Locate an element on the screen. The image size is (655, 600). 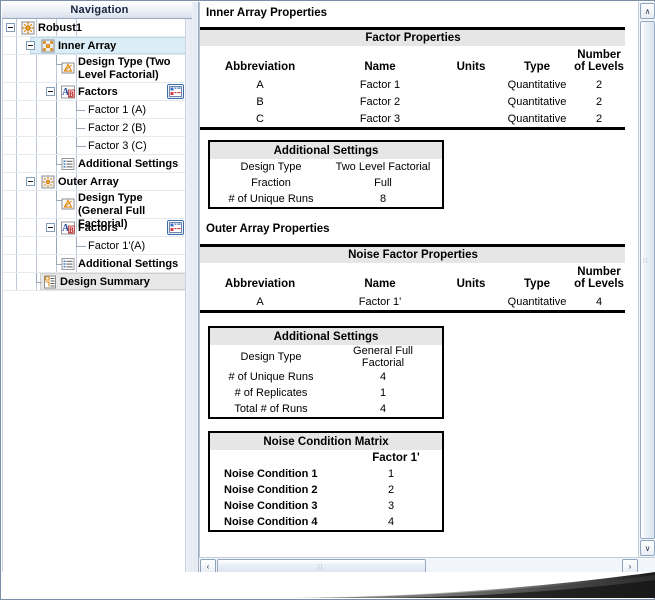
navigation-header: Navigation is located at coordinates (99, 10).